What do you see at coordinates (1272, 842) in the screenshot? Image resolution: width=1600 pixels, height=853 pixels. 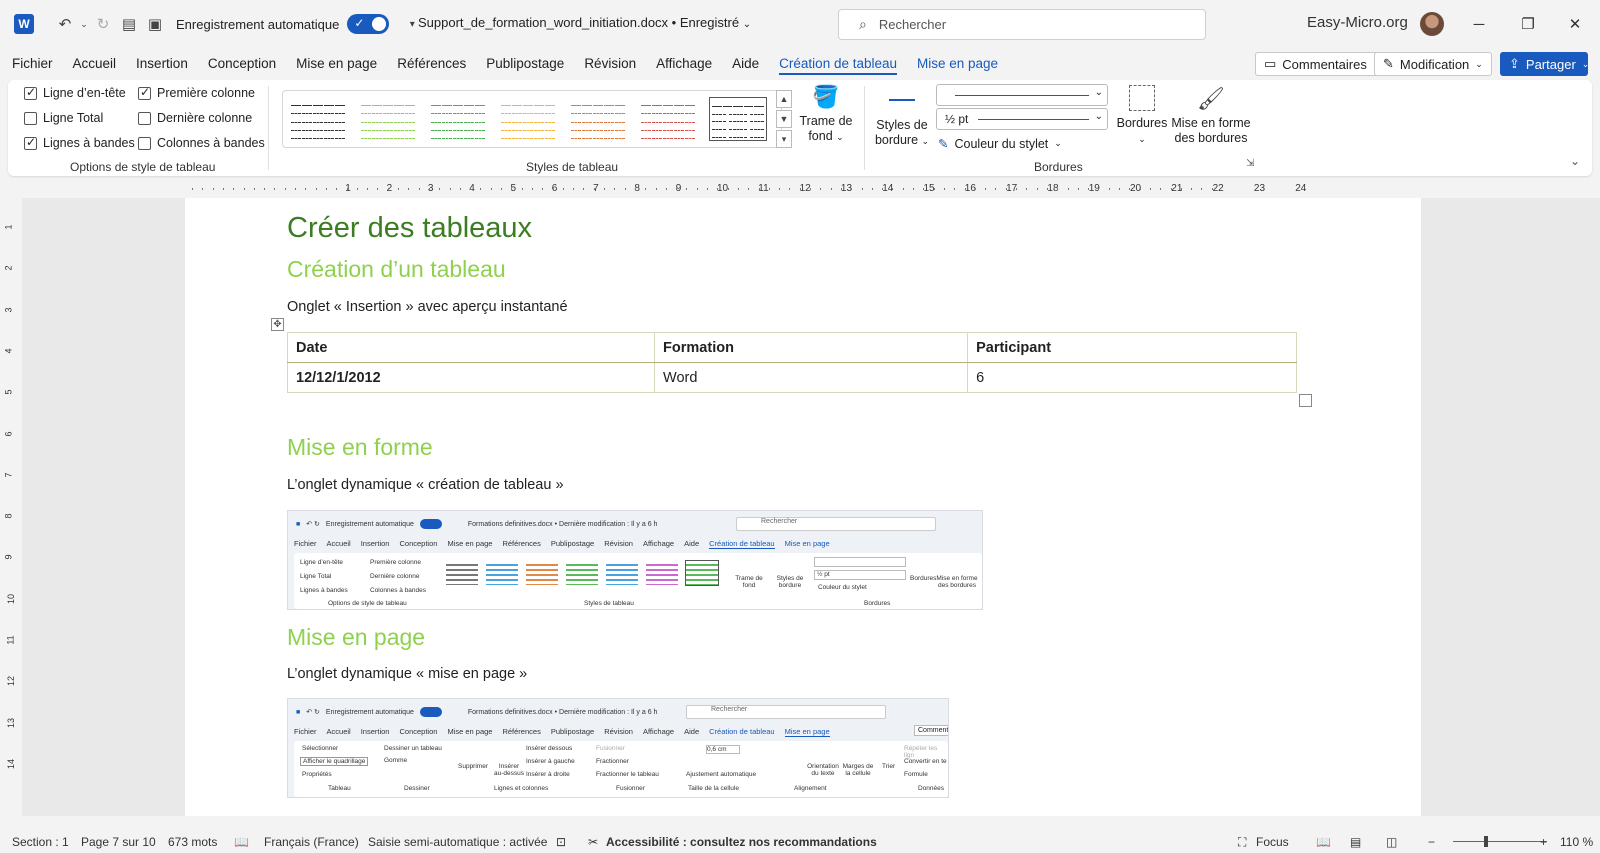 I see `focus-button: Focus` at bounding box center [1272, 842].